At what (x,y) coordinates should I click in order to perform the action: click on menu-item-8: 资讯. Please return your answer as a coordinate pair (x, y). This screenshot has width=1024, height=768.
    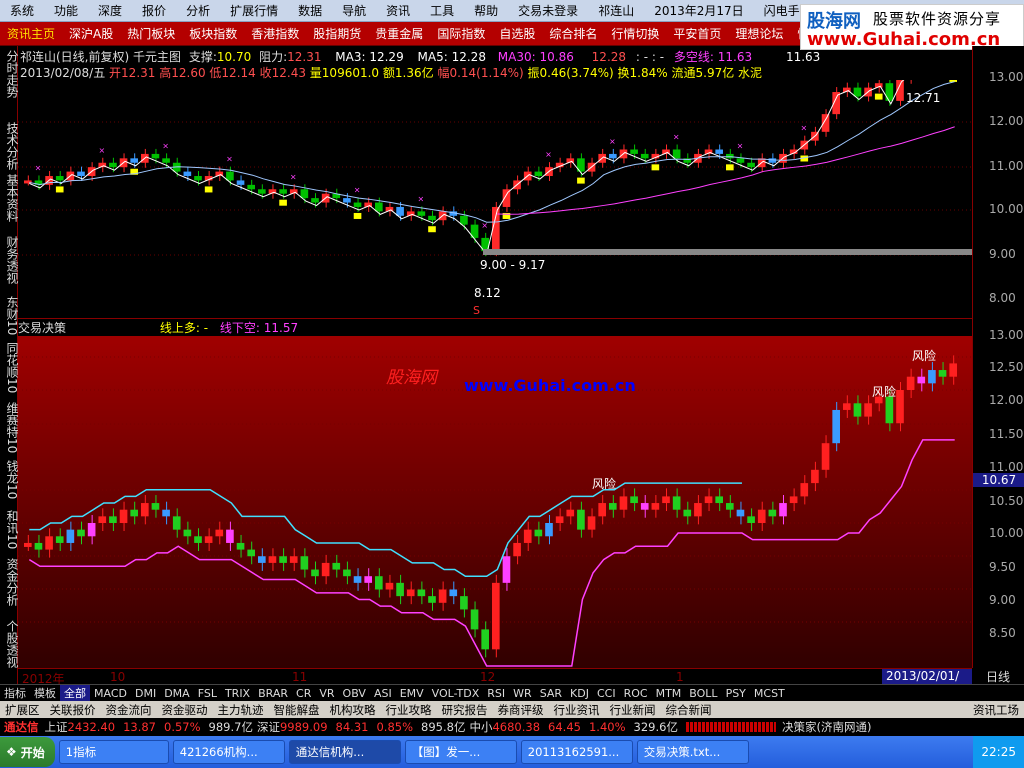
    Looking at the image, I should click on (398, 10).